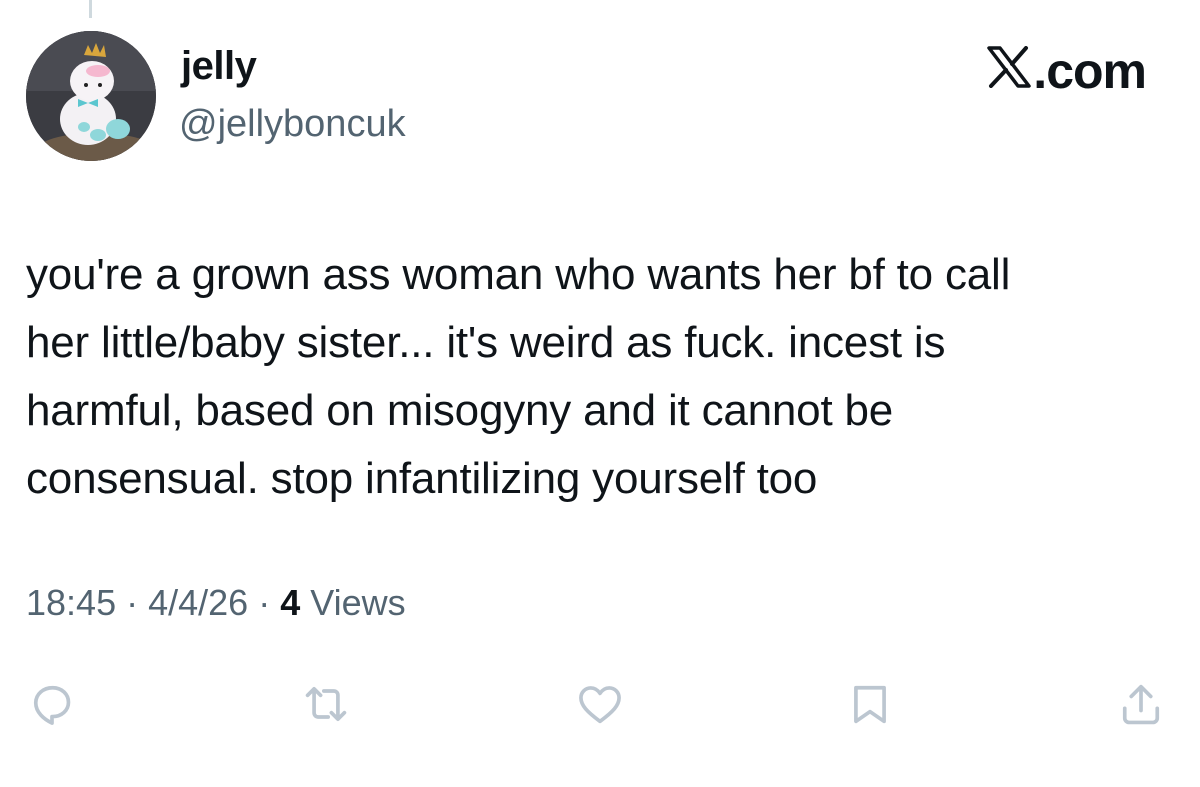 This screenshot has width=1200, height=787. Describe the element at coordinates (292, 124) in the screenshot. I see `user-handle: @jellyboncuk` at that location.